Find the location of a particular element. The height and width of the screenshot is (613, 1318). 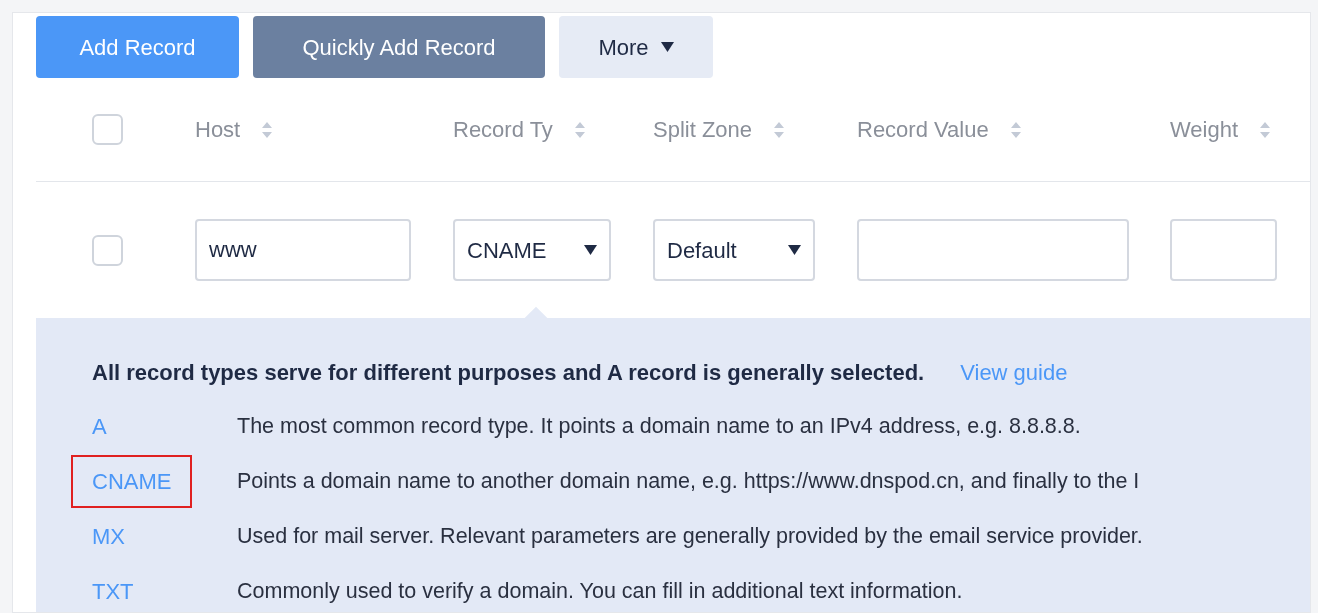

column-header: Weight is located at coordinates (1204, 130).